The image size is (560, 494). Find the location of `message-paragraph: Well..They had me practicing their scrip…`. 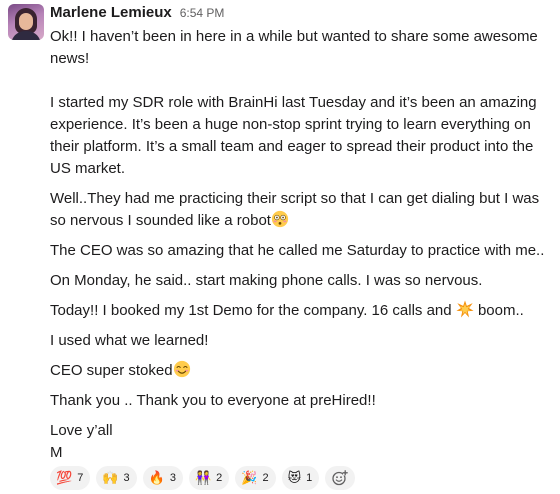

message-paragraph: Well..They had me practicing their scrip… is located at coordinates (300, 210).